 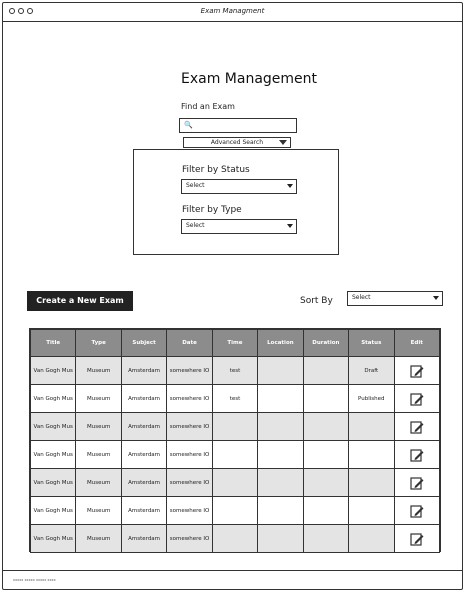 What do you see at coordinates (212, 210) in the screenshot?
I see `filter-type-label: Filter by Type` at bounding box center [212, 210].